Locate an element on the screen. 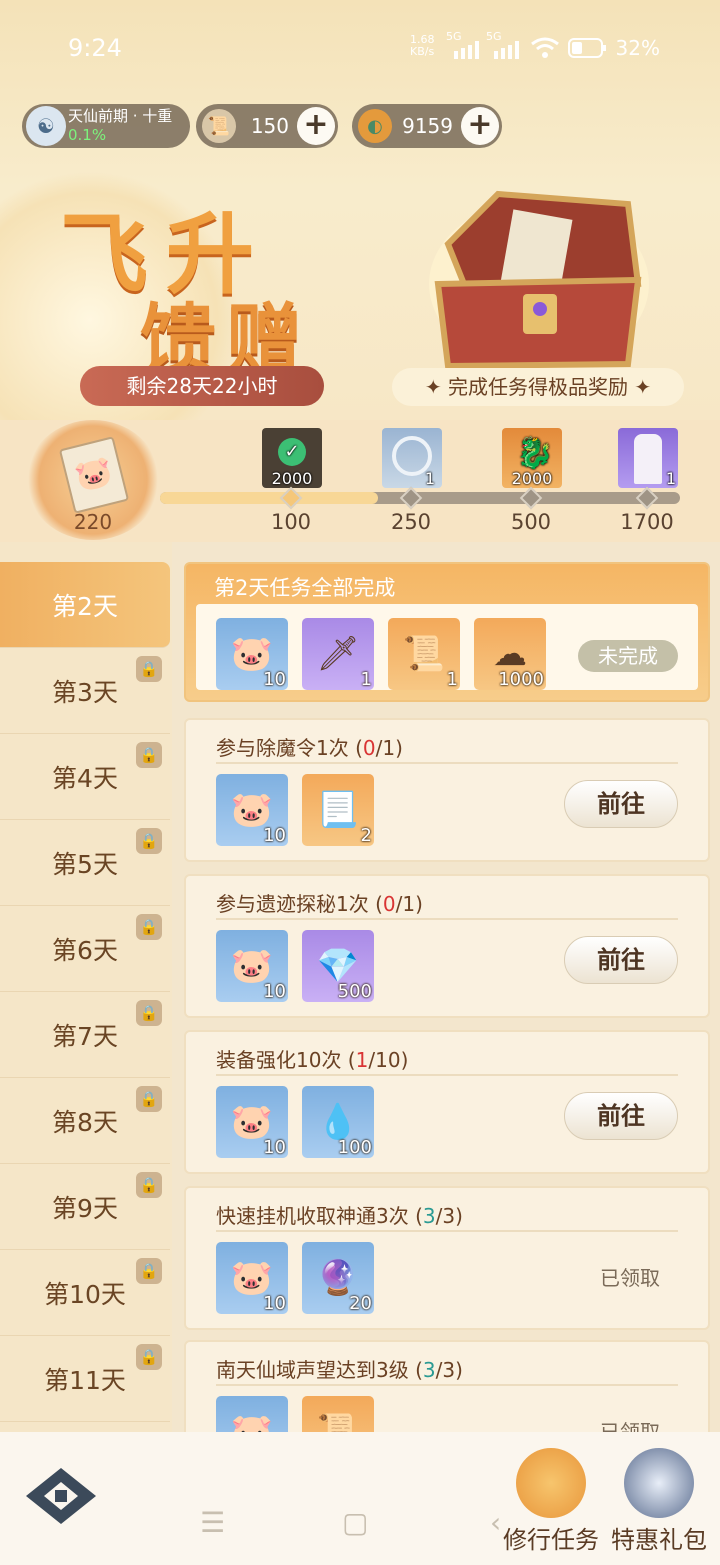 This screenshot has height=1565, width=720. rank-progress: 0.1% is located at coordinates (87, 135).